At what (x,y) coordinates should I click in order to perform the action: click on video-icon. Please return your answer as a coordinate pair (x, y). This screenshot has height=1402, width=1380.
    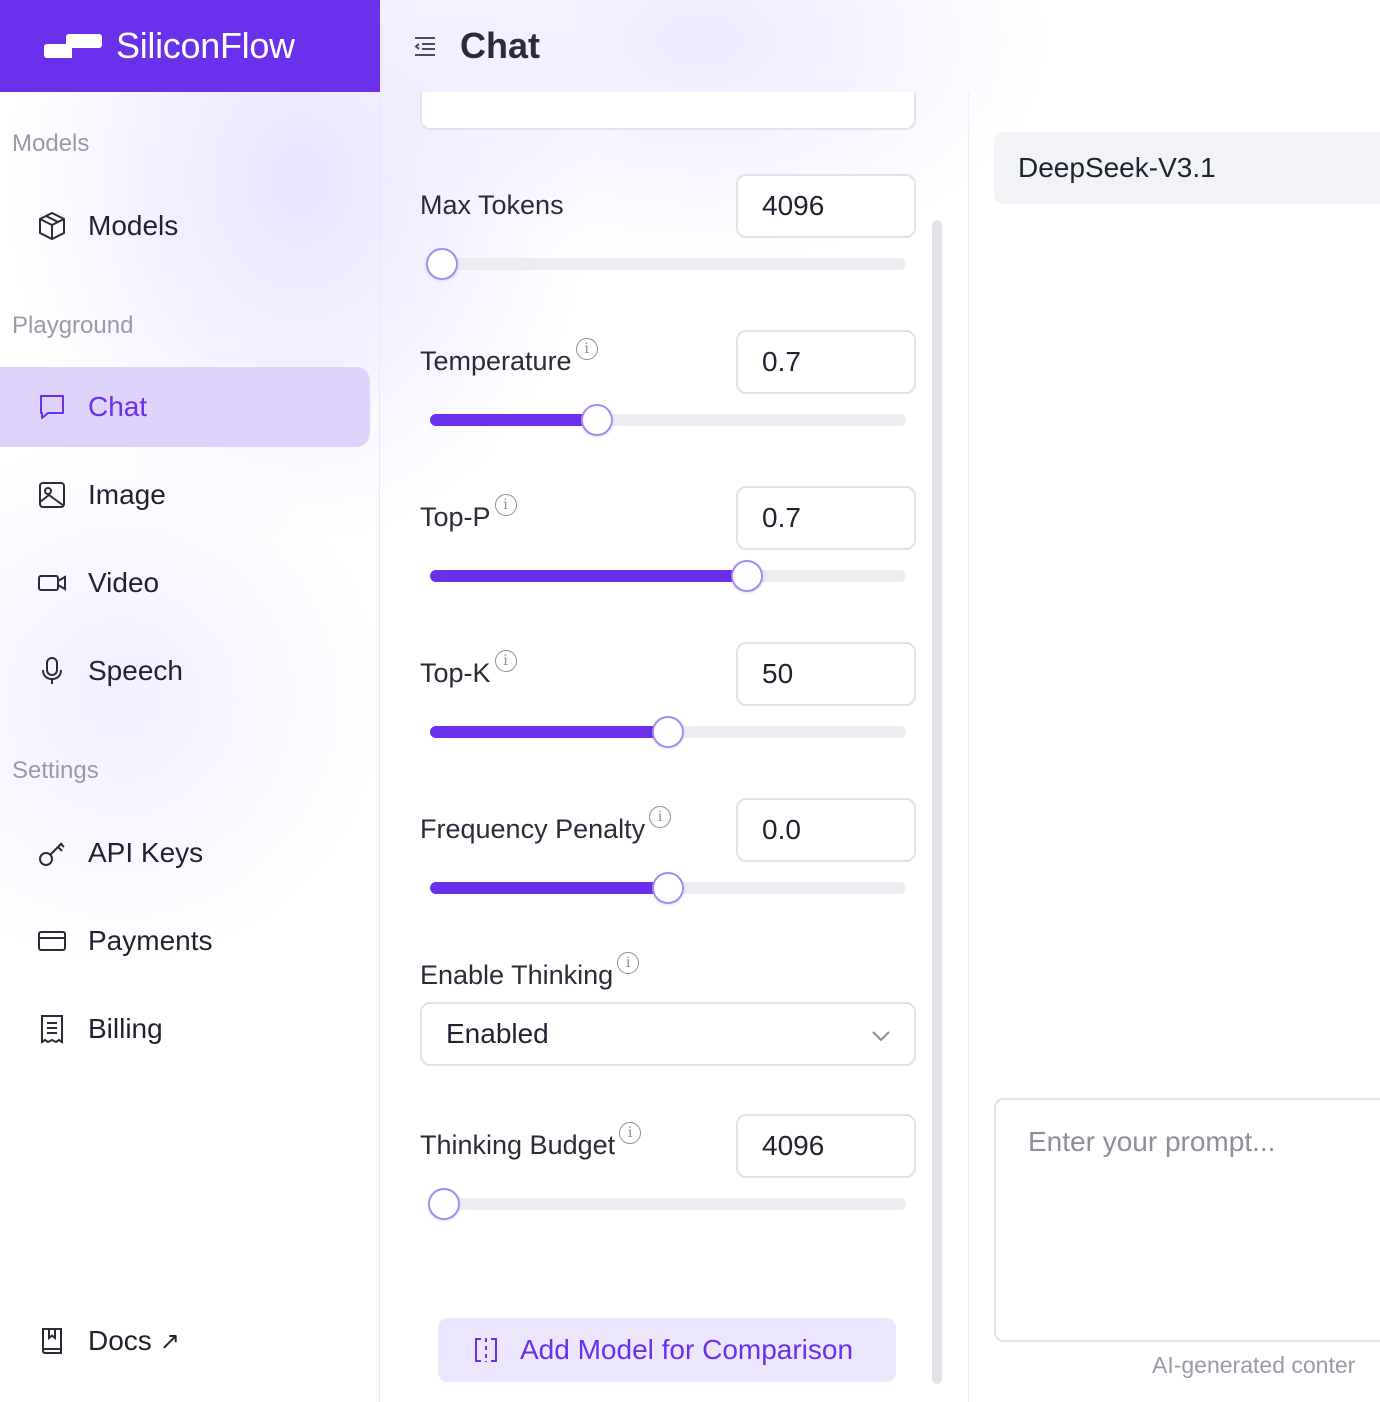
    Looking at the image, I should click on (52, 583).